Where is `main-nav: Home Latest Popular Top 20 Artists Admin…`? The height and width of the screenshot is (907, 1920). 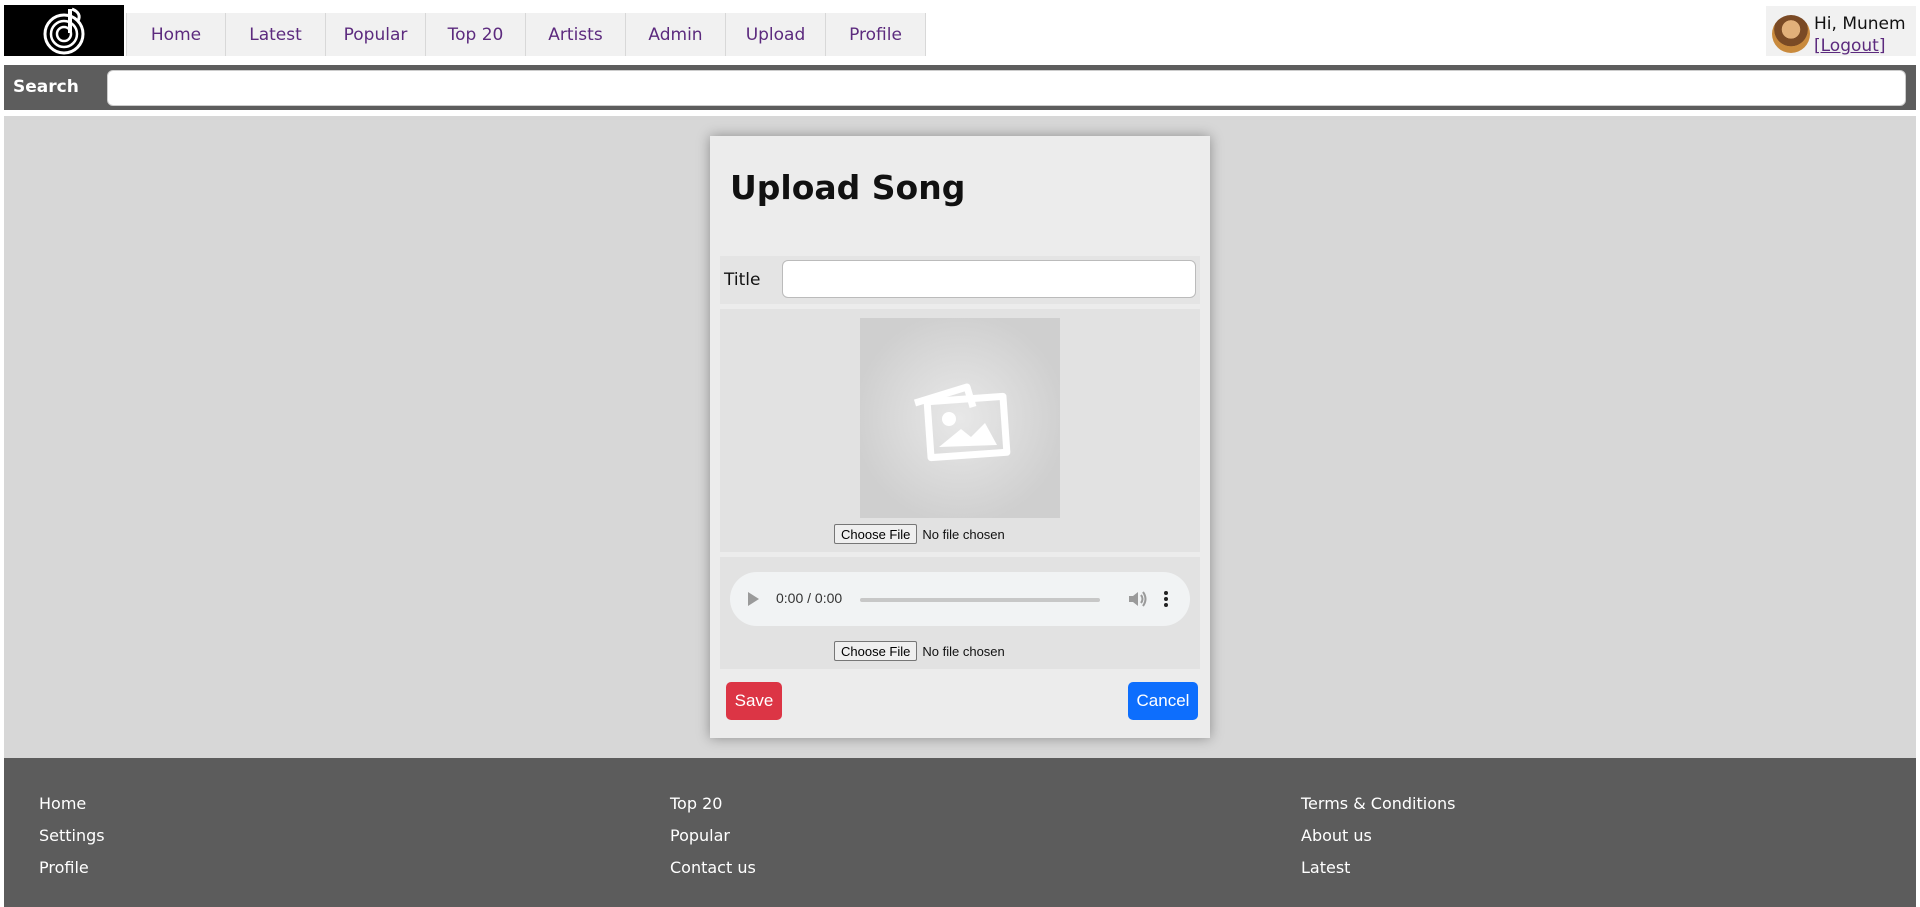 main-nav: Home Latest Popular Top 20 Artists Admin… is located at coordinates (526, 34).